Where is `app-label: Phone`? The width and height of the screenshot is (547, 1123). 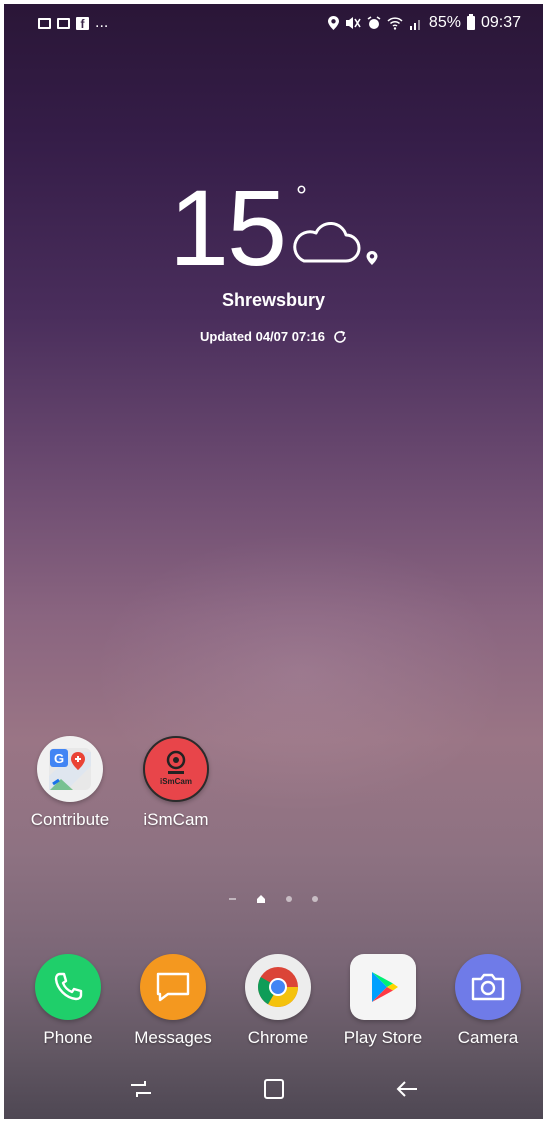
app-label: Phone is located at coordinates (68, 1037).